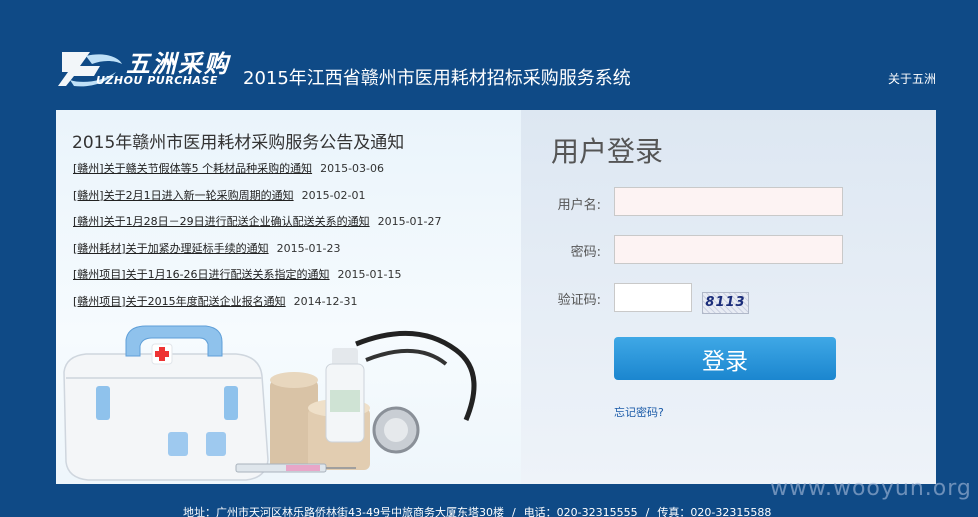  What do you see at coordinates (714, 511) in the screenshot?
I see `footer-fax: 传真：020-32315588` at bounding box center [714, 511].